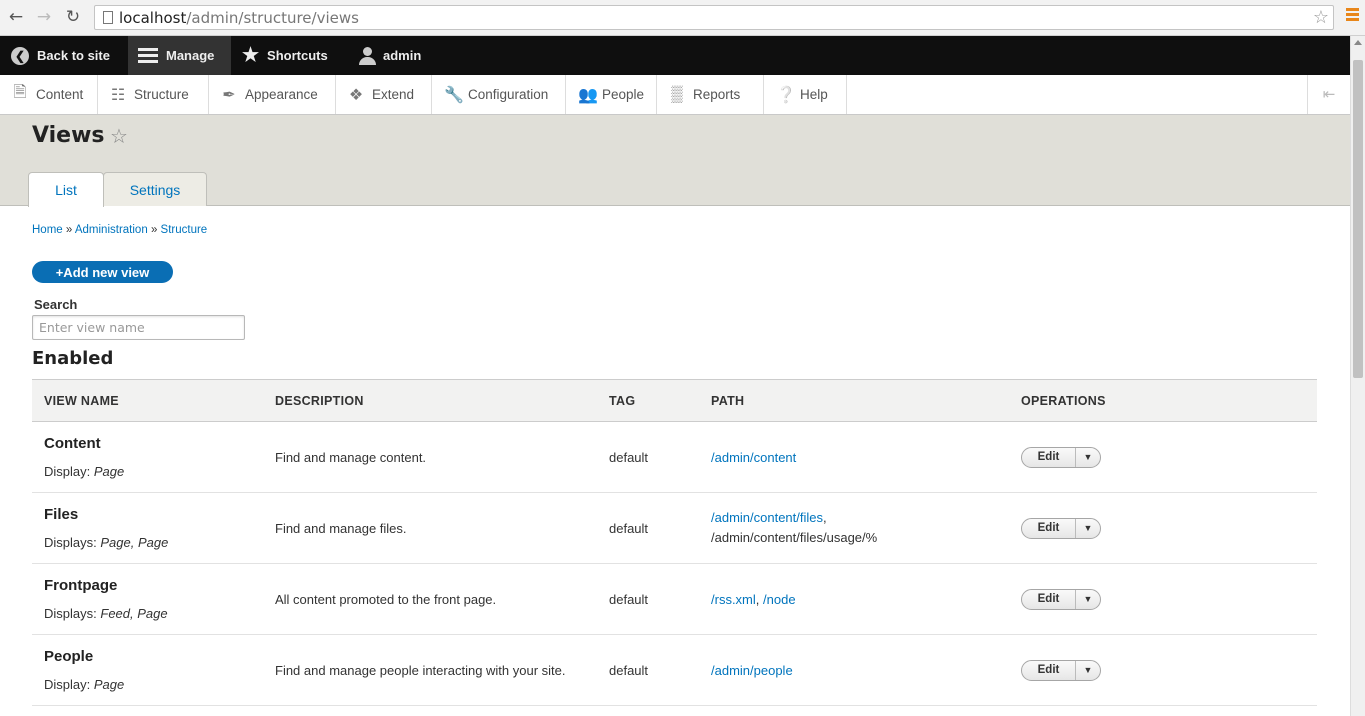 The image size is (1365, 716). I want to click on brush-icon: ✒, so click(229, 95).